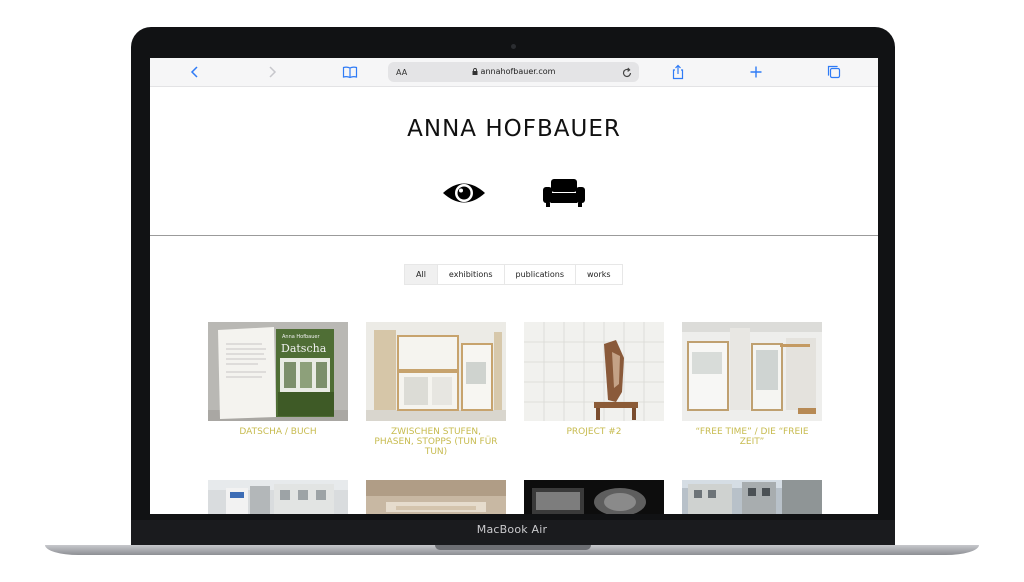  Describe the element at coordinates (272, 72) in the screenshot. I see `forward-icon` at that location.